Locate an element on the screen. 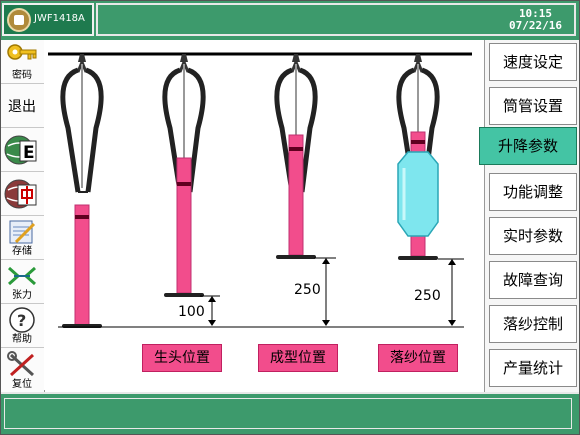 This screenshot has height=435, width=580. header-bar: JWF1418A 10:15 07/22/16 is located at coordinates (290, 20).